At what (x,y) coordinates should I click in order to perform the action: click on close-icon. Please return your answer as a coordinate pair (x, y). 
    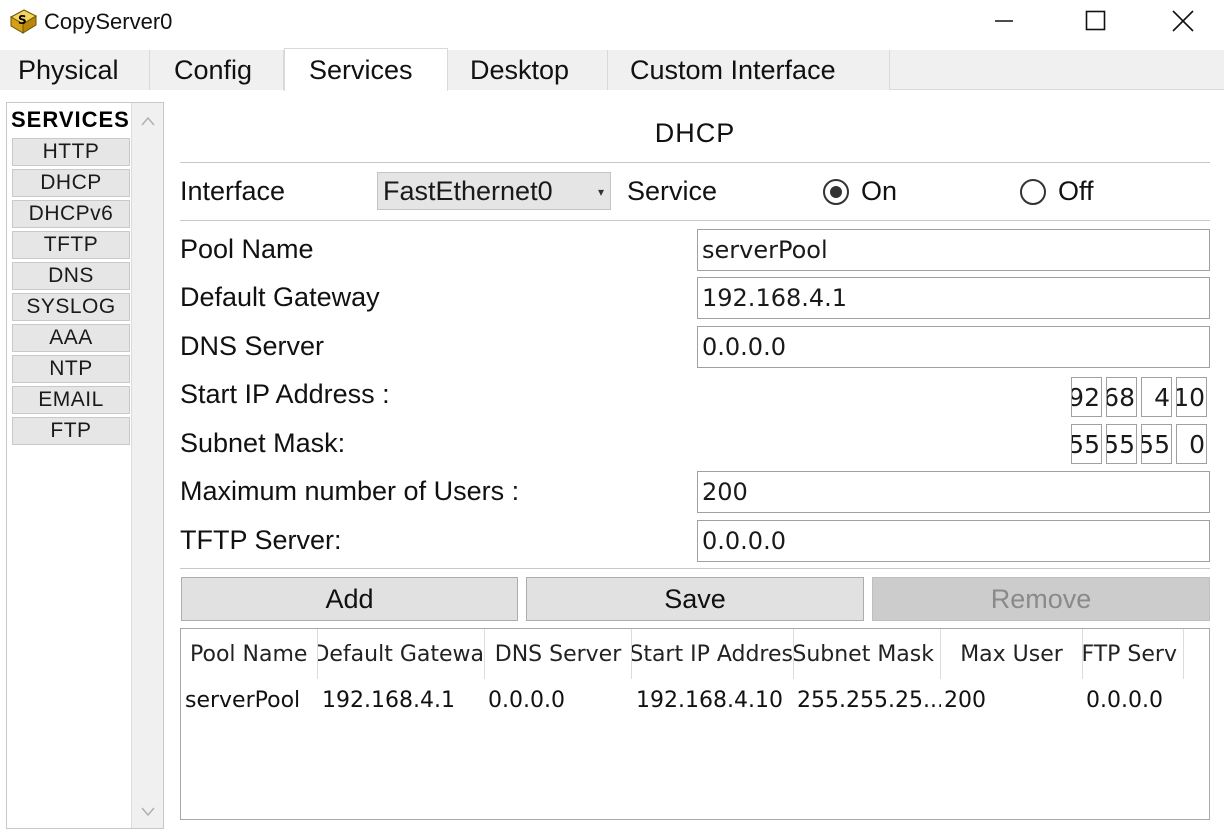
    Looking at the image, I should click on (1183, 23).